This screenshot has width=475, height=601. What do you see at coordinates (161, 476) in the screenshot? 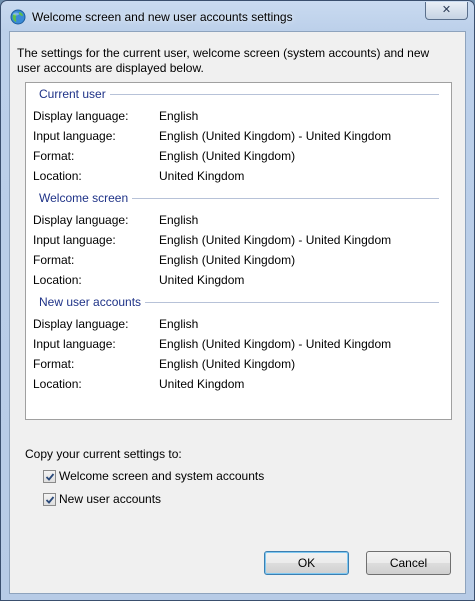
I see `checkbox-label: Welcome screen and system accounts` at bounding box center [161, 476].